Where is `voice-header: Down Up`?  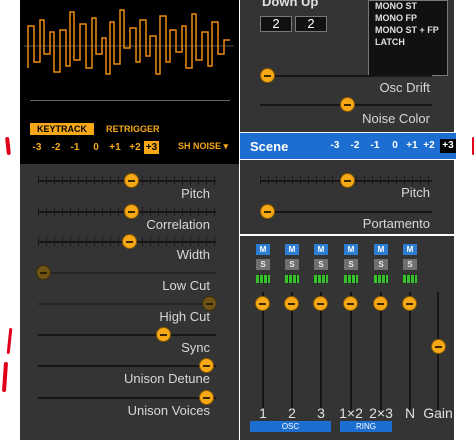 voice-header: Down Up is located at coordinates (290, 4).